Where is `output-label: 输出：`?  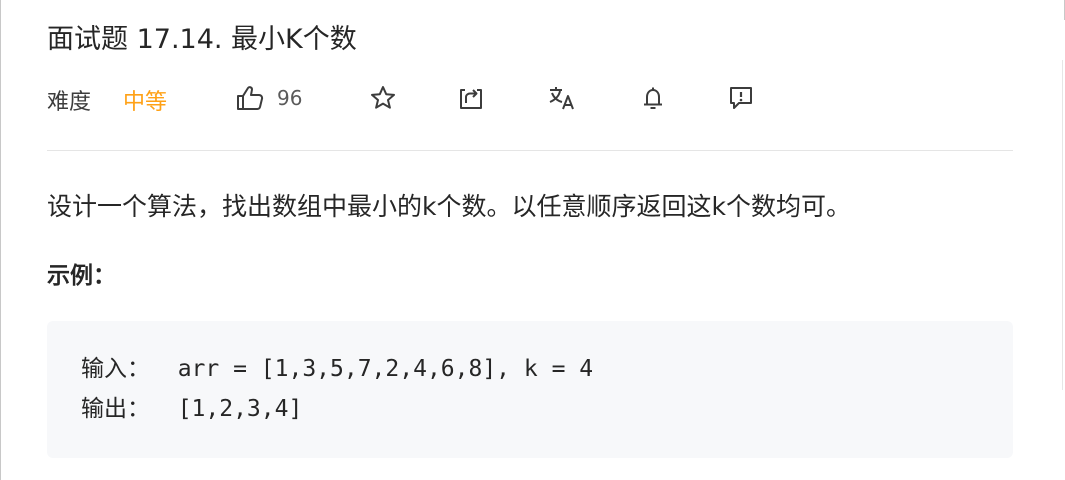 output-label: 输出： is located at coordinates (115, 409).